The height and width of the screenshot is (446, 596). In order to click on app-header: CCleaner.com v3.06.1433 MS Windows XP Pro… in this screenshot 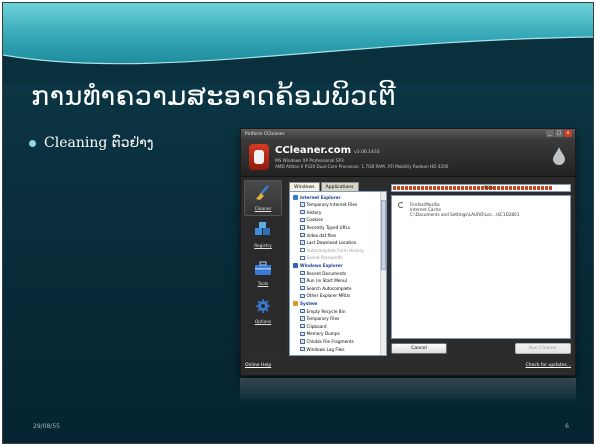, I will do `click(408, 158)`.